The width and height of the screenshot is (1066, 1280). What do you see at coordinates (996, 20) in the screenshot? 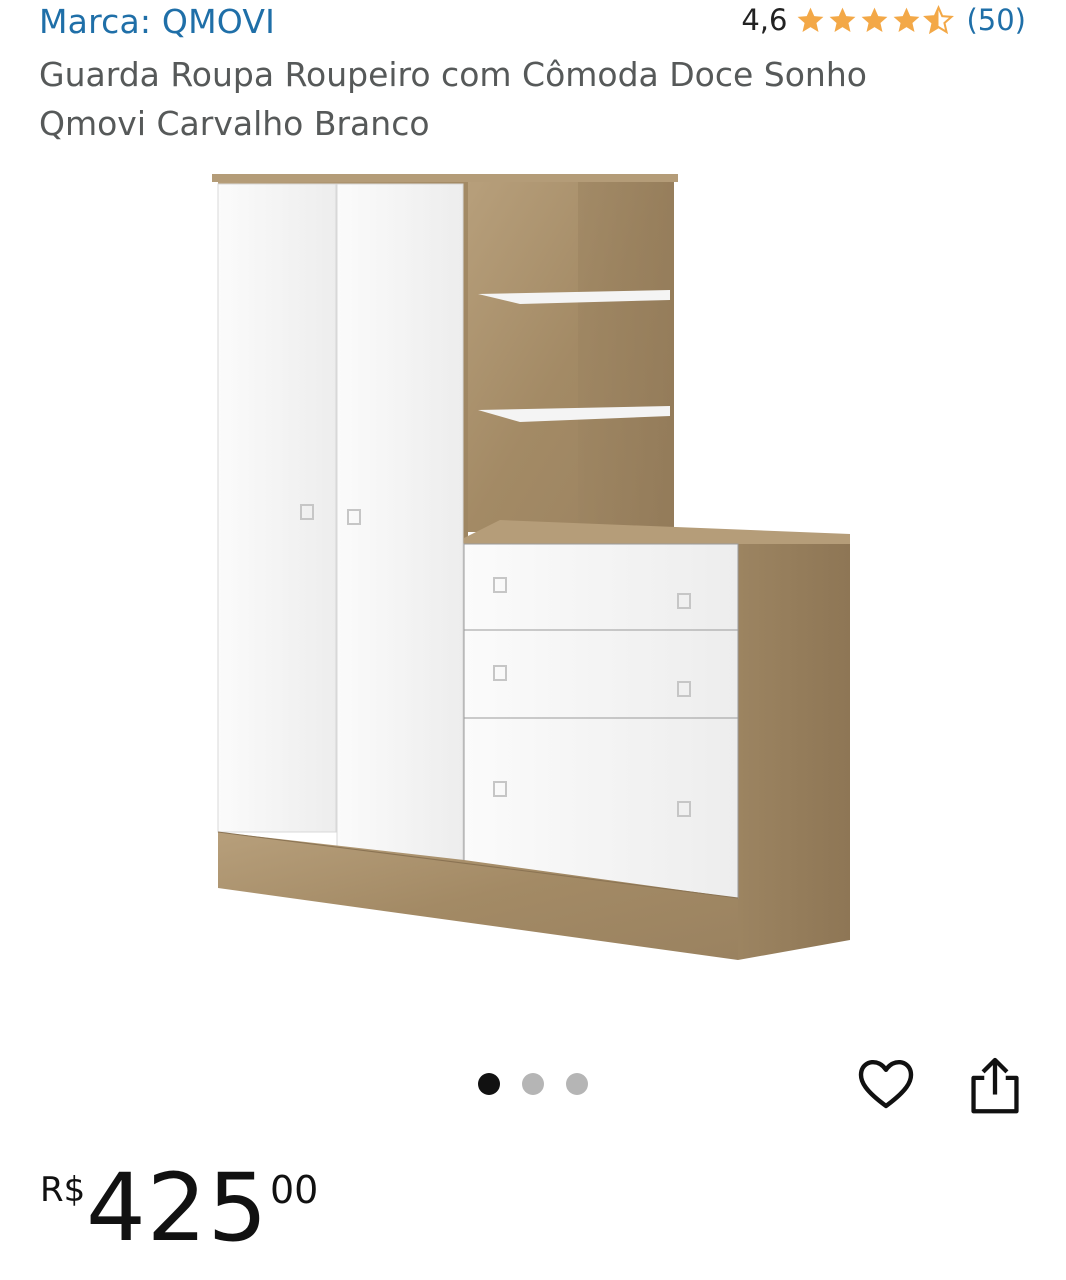
I see `rating-count: (50)` at bounding box center [996, 20].